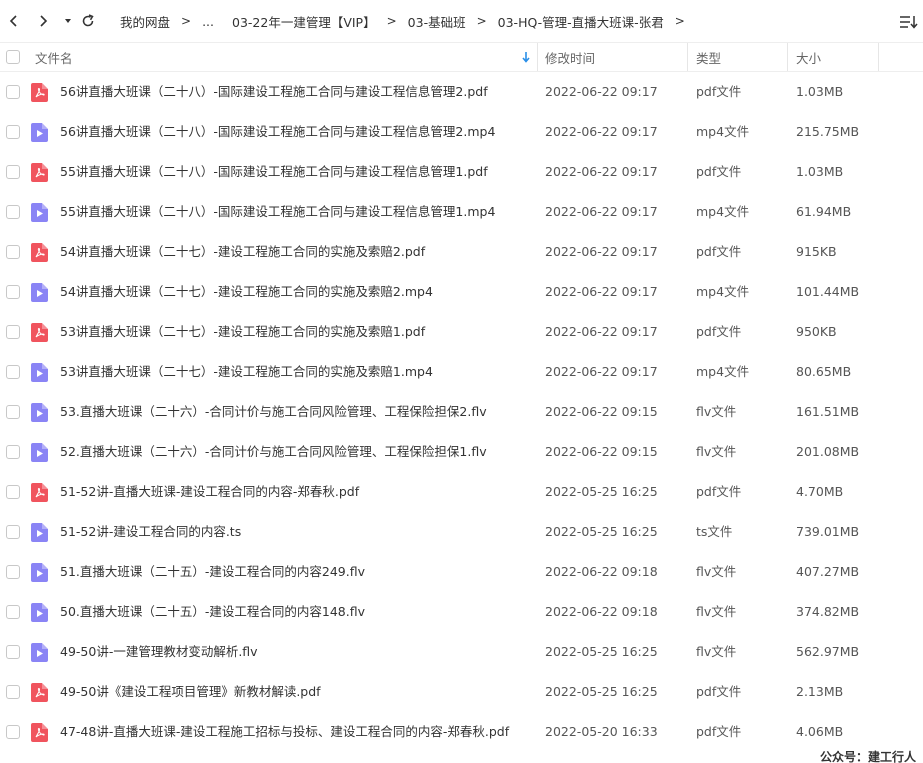  I want to click on column-header: 文件名 修改时间 类型 大小, so click(461, 57).